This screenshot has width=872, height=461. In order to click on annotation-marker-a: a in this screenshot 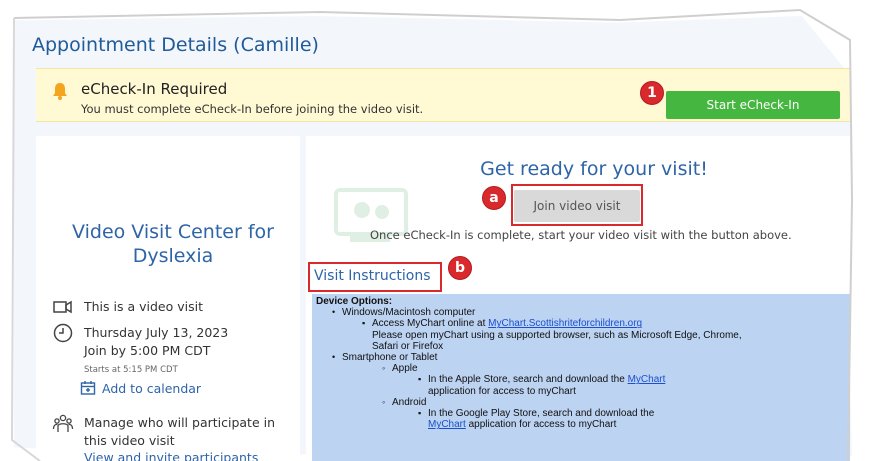, I will do `click(494, 198)`.